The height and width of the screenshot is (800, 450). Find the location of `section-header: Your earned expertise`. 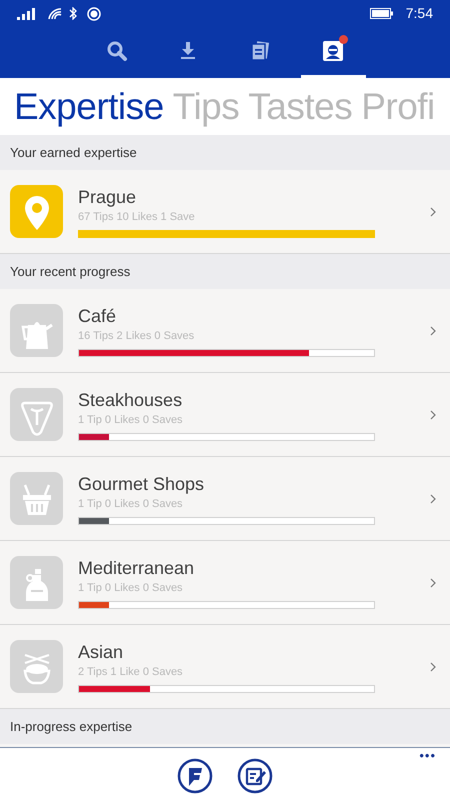

section-header: Your earned expertise is located at coordinates (73, 152).